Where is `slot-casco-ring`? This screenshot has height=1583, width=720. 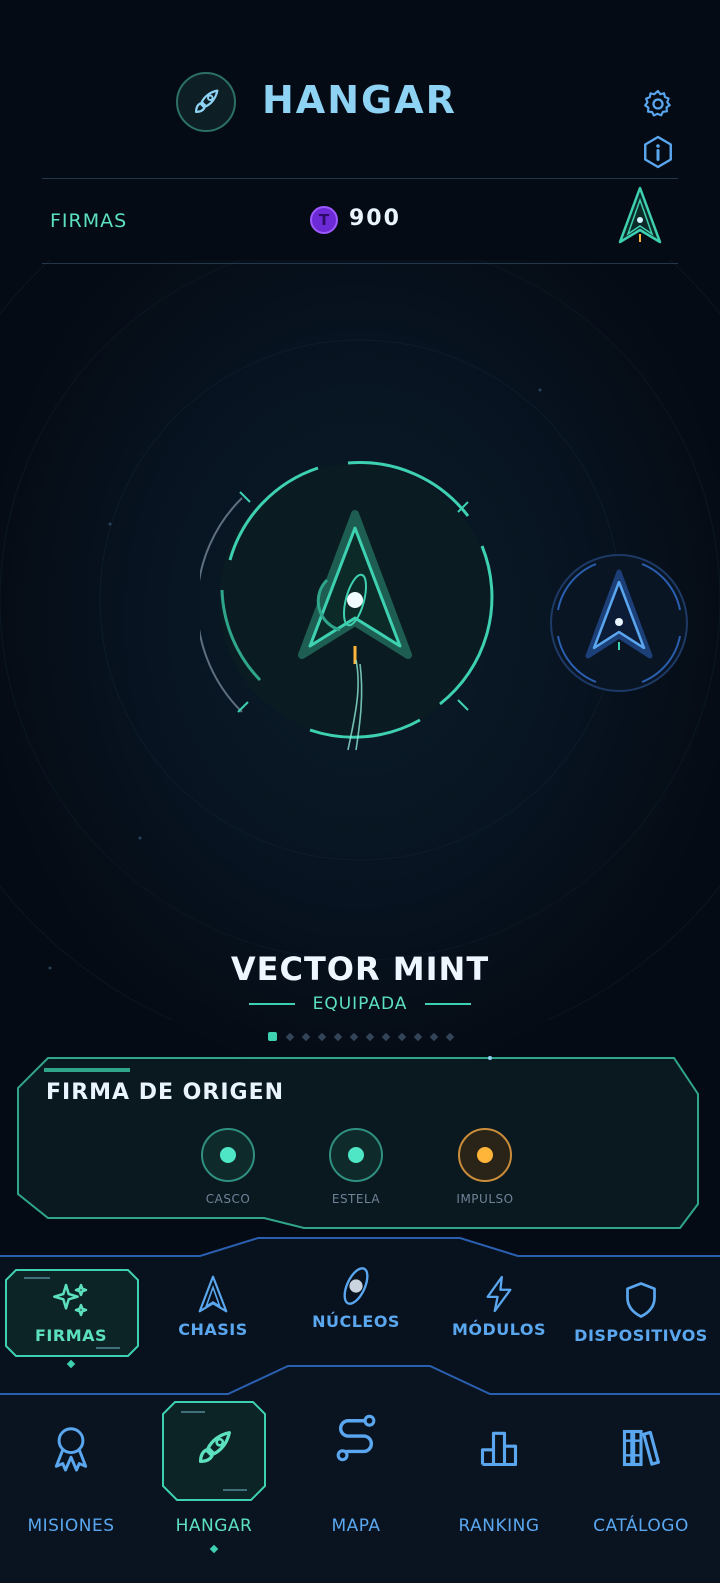
slot-casco-ring is located at coordinates (228, 1155).